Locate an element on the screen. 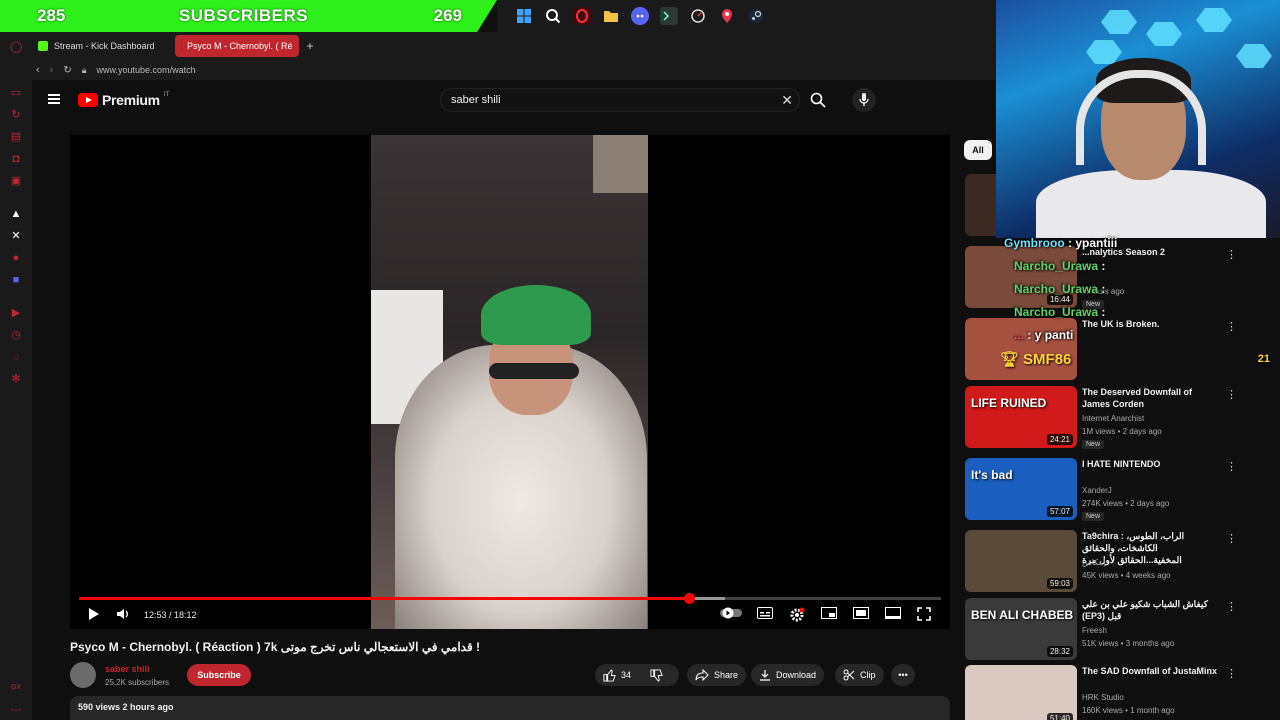 The height and width of the screenshot is (720, 1280). filter-chip-all: All is located at coordinates (978, 150).